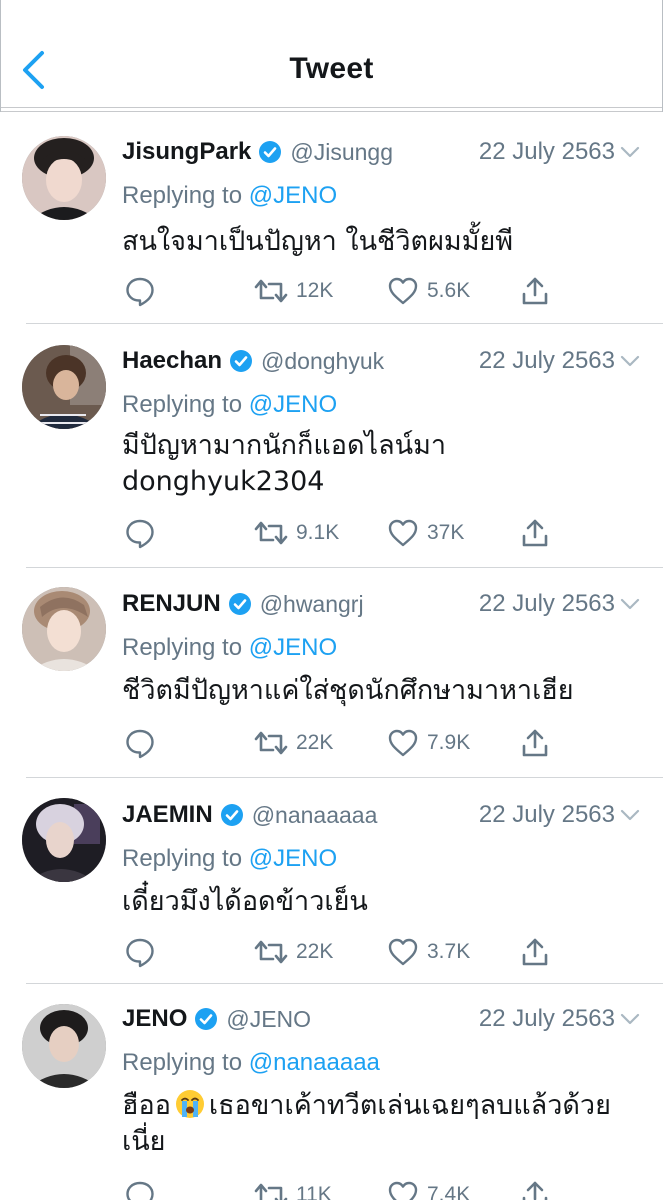 The width and height of the screenshot is (663, 1200). Describe the element at coordinates (293, 1189) in the screenshot. I see `retweet-button: 11K` at that location.